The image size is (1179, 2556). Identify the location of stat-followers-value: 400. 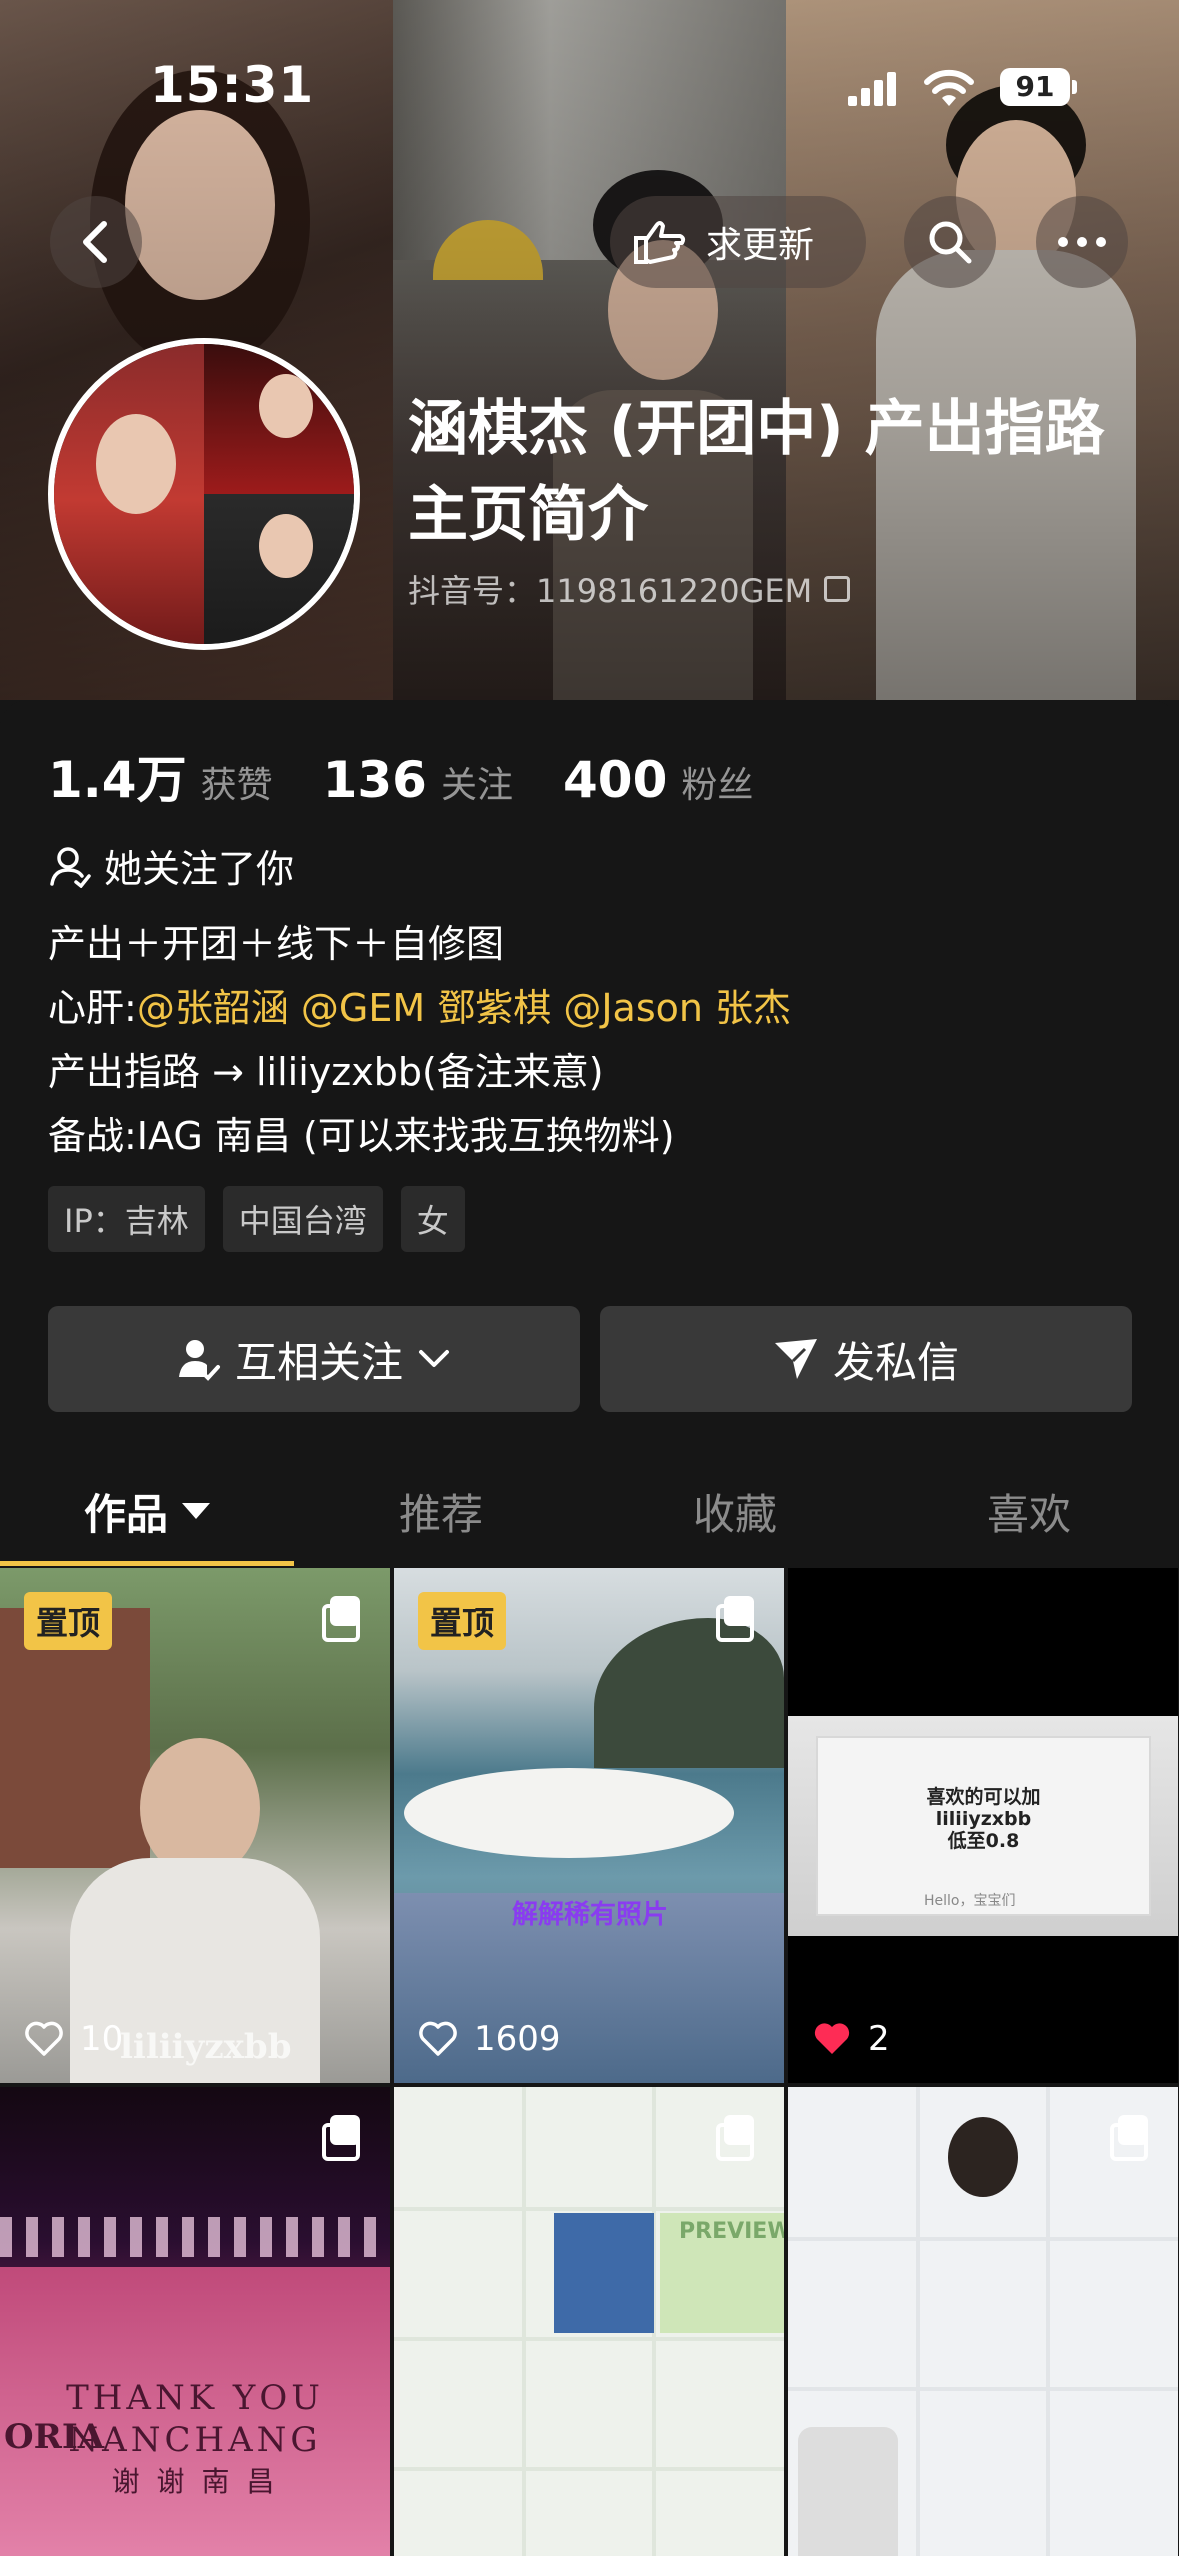
(615, 780).